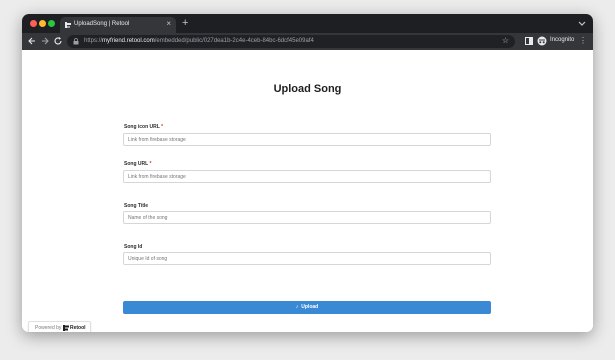 The image size is (615, 360). I want to click on tab-search-chevron-icon, so click(582, 23).